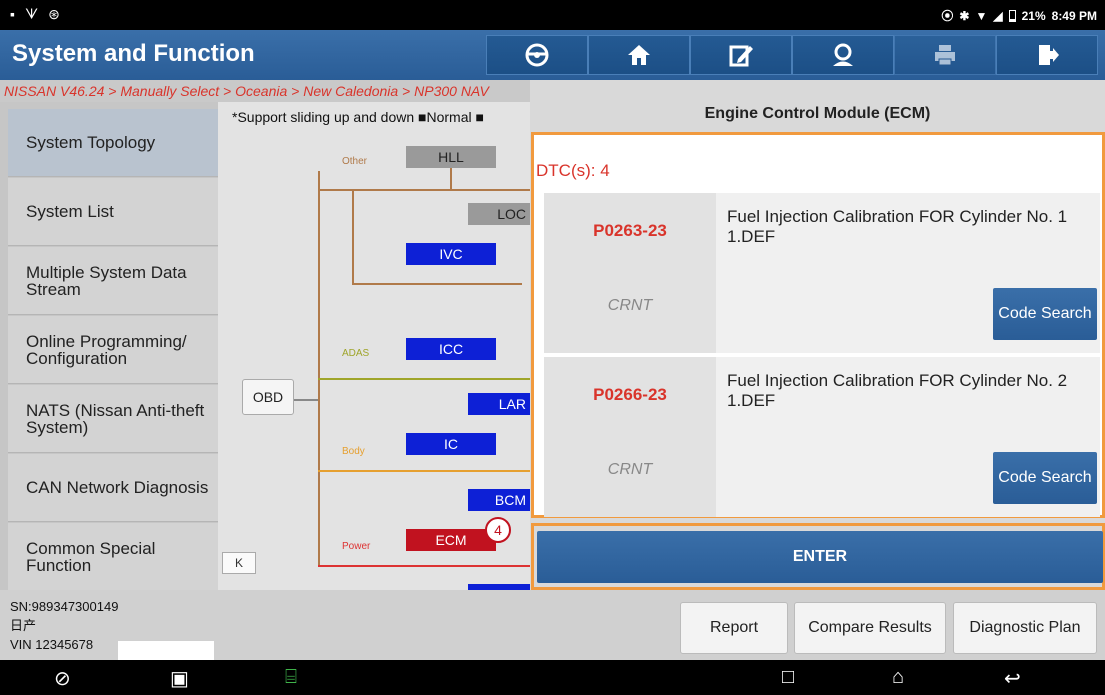 This screenshot has width=1105, height=695. Describe the element at coordinates (113, 419) in the screenshot. I see `sidebar-item-nats: NATS (Nissan Anti-theft System)` at that location.